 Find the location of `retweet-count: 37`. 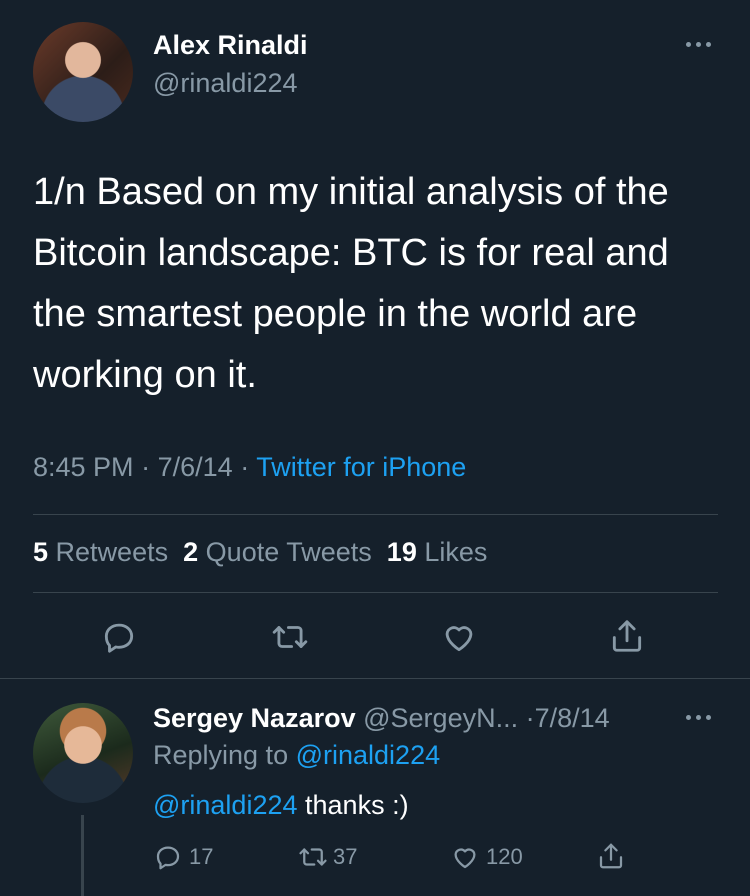

retweet-count: 37 is located at coordinates (345, 856).